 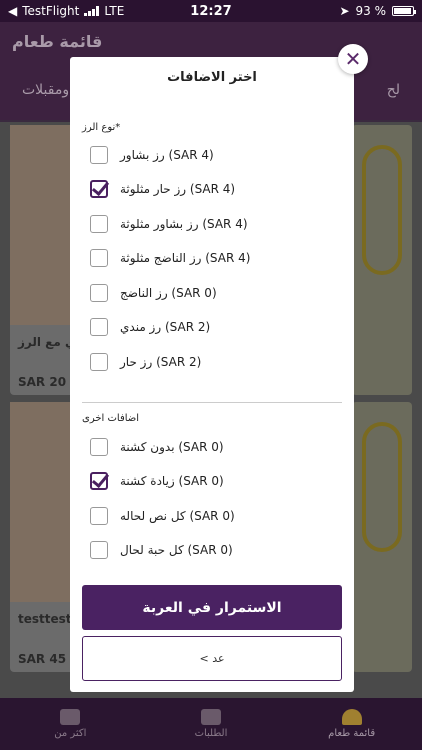 I want to click on bg-tab-meat: لح, so click(x=393, y=90).